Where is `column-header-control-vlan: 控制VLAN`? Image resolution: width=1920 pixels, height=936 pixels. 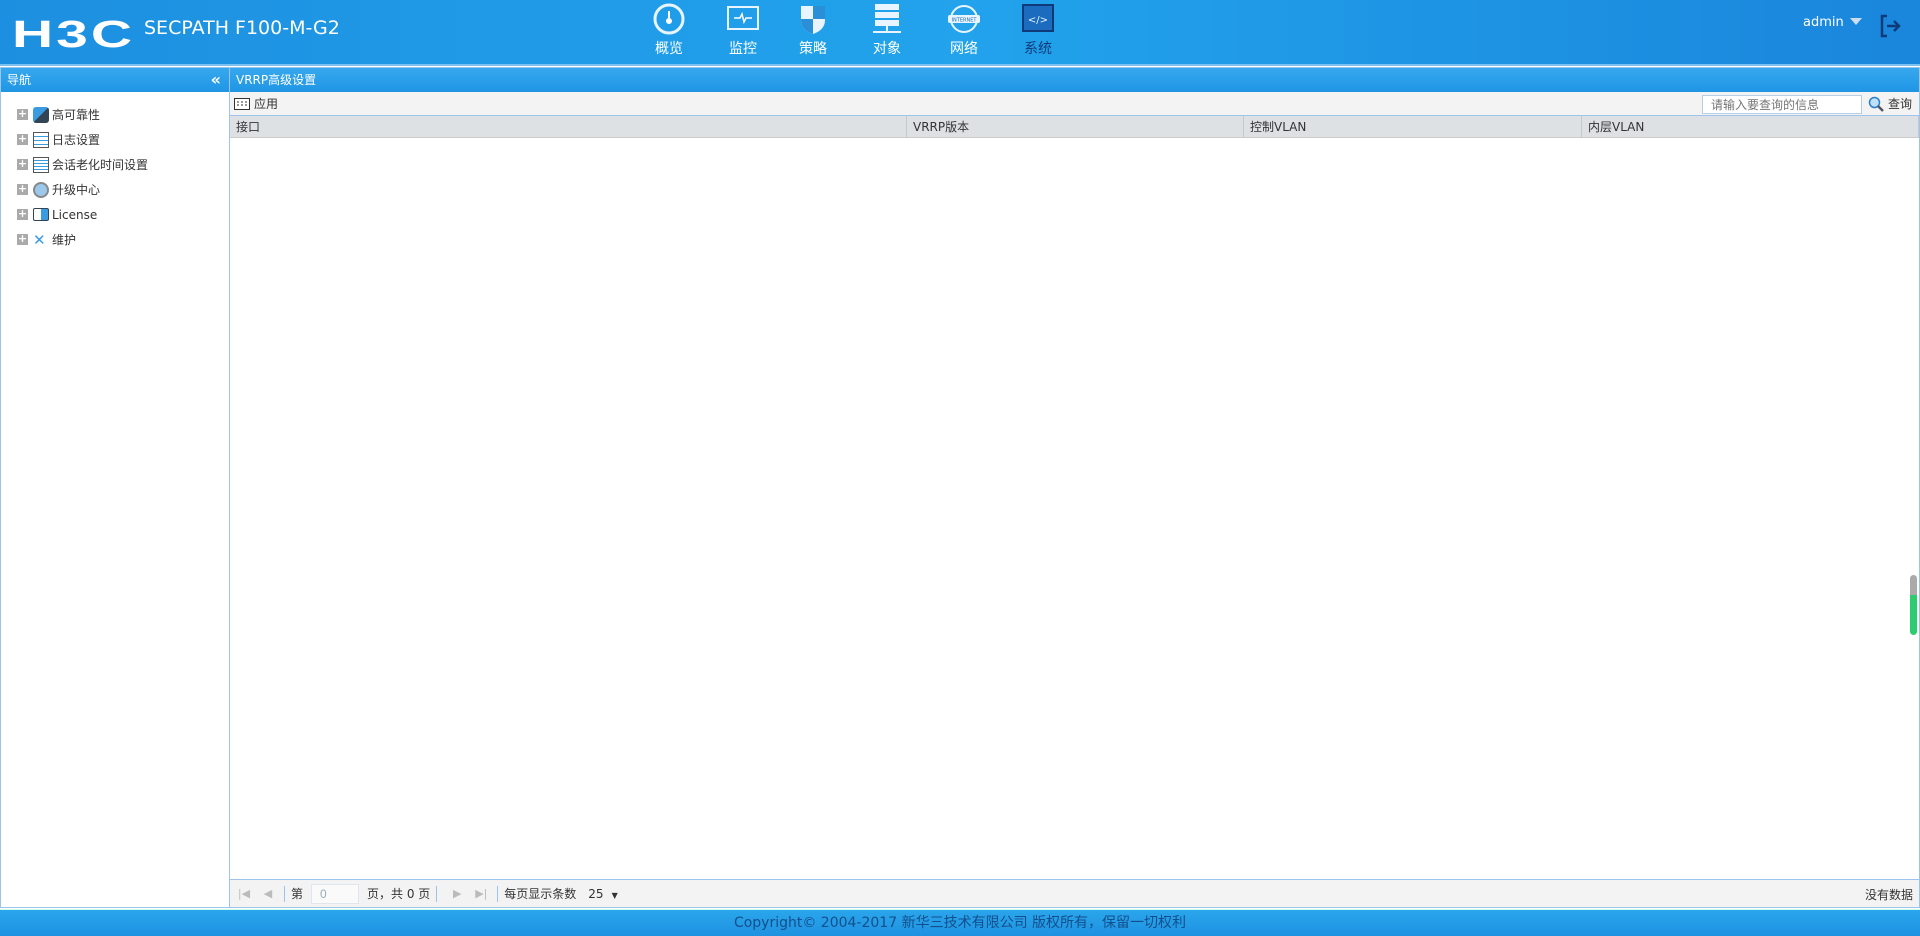
column-header-control-vlan: 控制VLAN is located at coordinates (1413, 127).